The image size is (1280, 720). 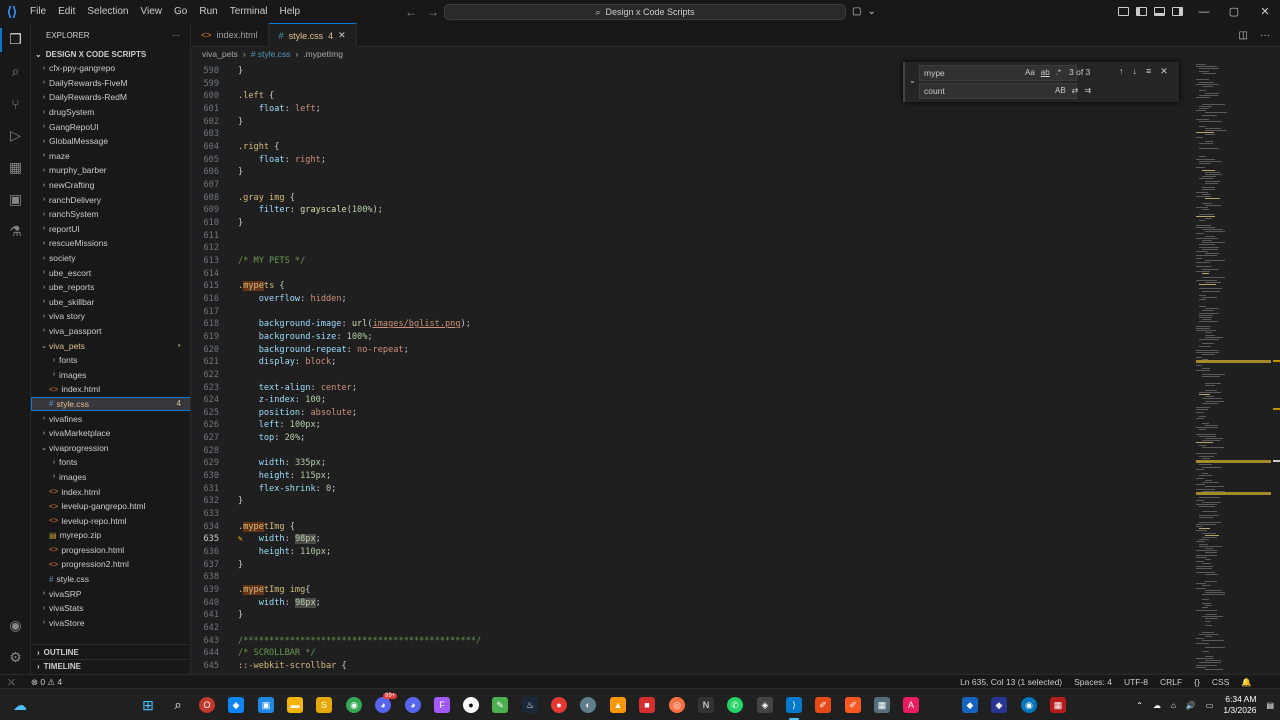 What do you see at coordinates (110, 68) in the screenshot?
I see `tree-folder: › cfx-ppy-gangrepo` at bounding box center [110, 68].